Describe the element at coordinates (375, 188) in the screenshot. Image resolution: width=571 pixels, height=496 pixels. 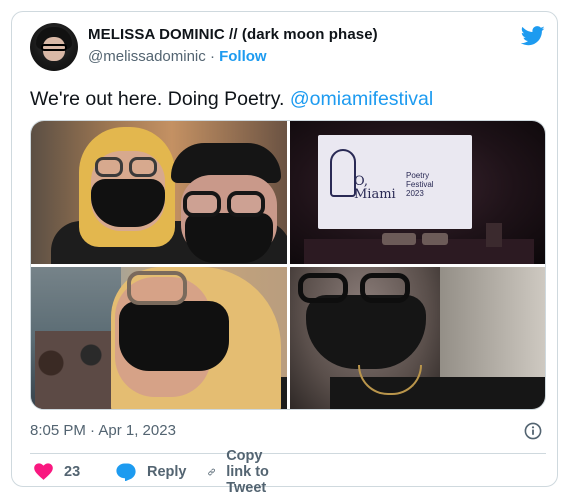
I see `screen-logo-text: O, Miami` at that location.